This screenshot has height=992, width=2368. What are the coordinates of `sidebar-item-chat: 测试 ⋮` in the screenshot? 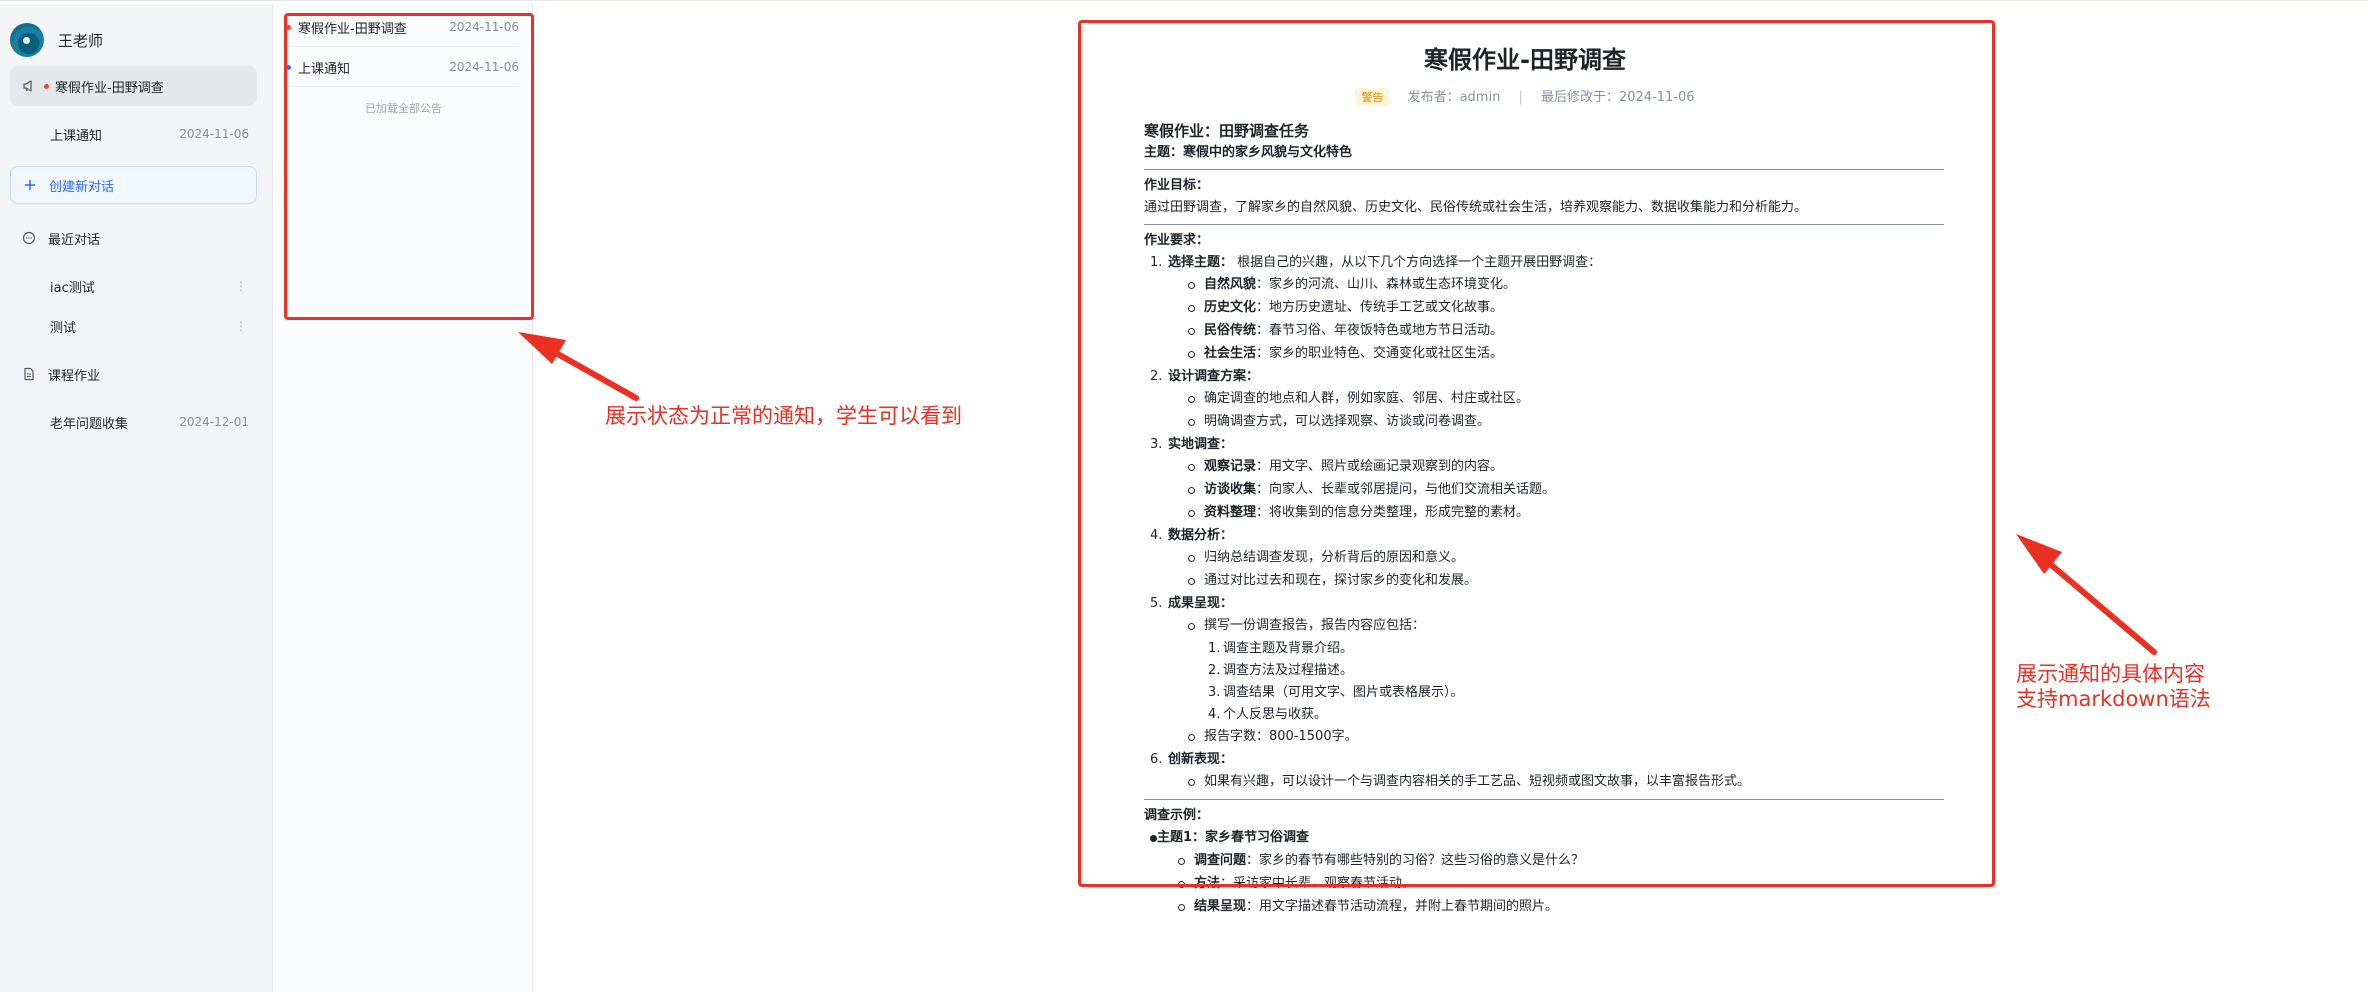 It's located at (133, 326).